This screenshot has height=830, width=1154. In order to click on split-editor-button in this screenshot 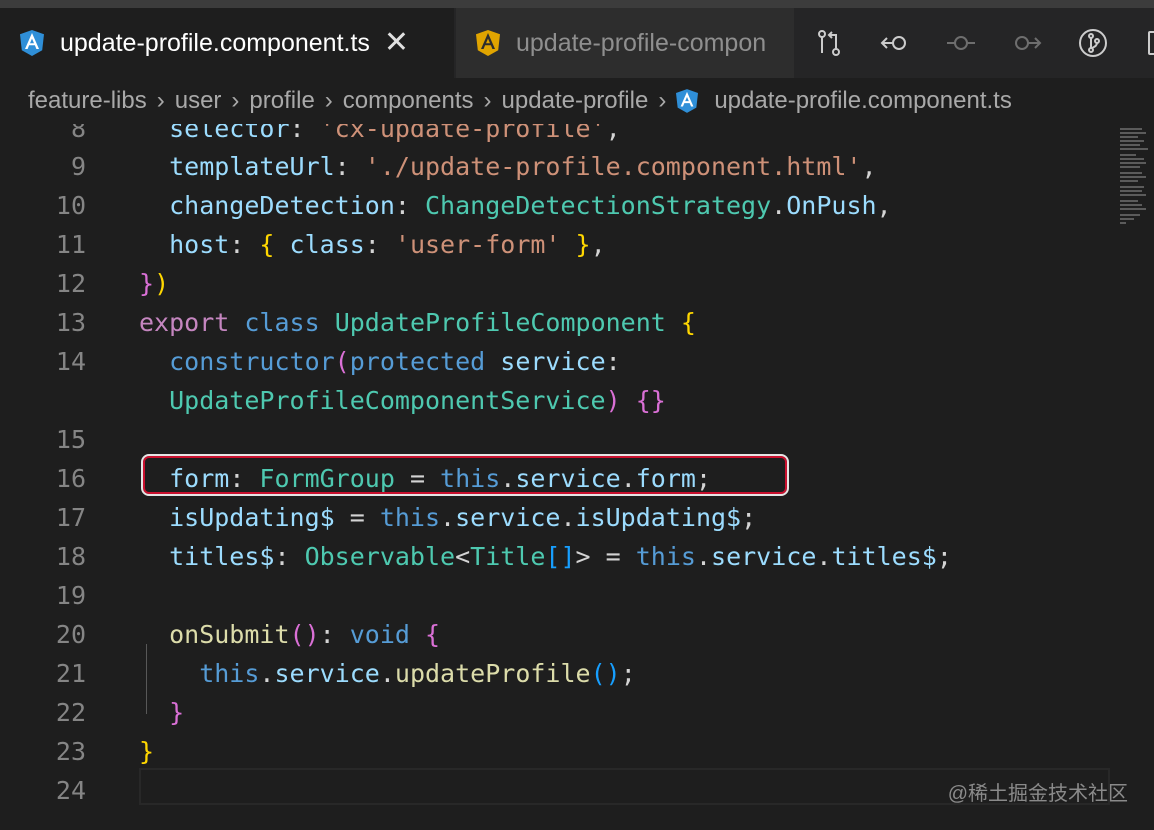, I will do `click(1140, 43)`.